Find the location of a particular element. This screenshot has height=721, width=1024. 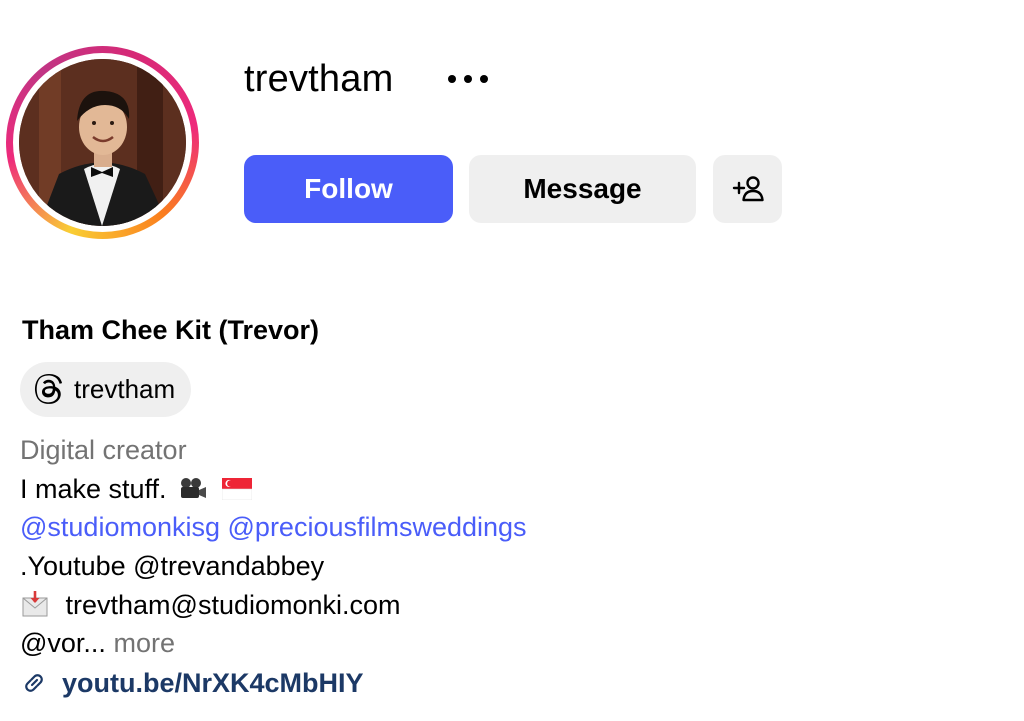

bio-email-line: trevtham@studiomonki.com is located at coordinates (210, 605).